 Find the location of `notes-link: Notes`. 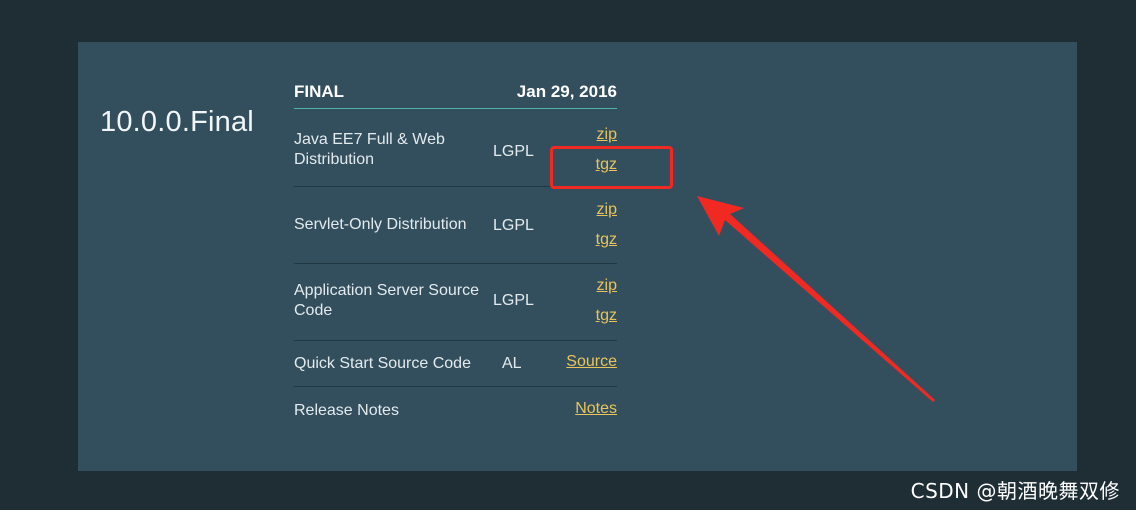

notes-link: Notes is located at coordinates (596, 409).